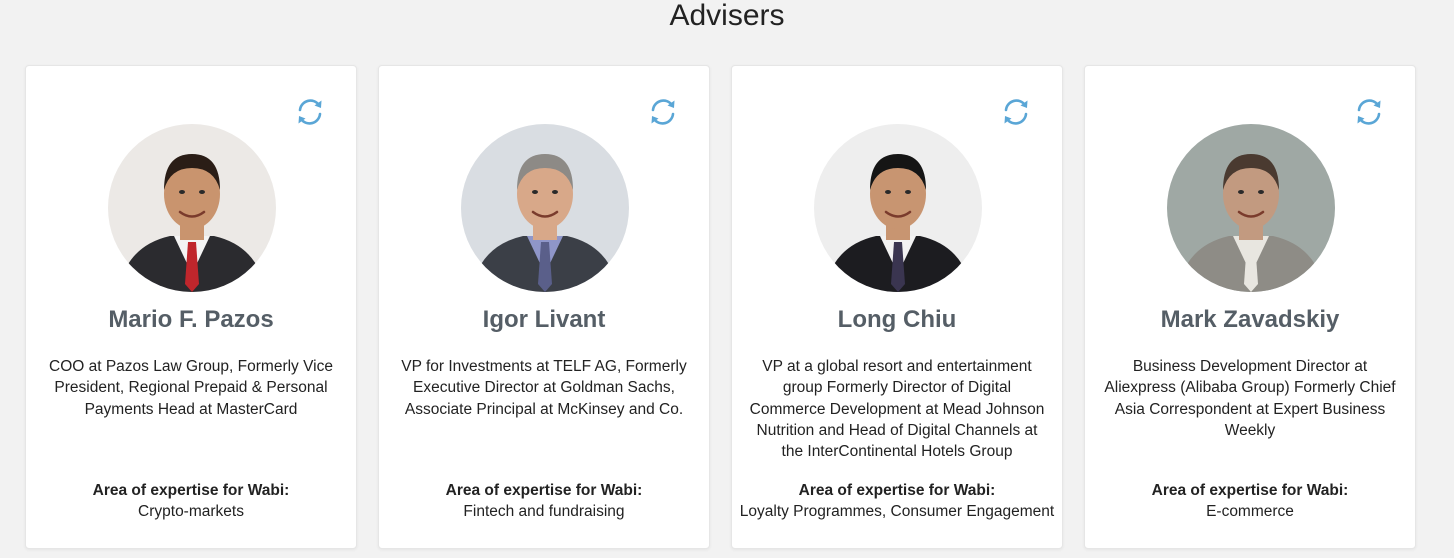  I want to click on adviser-name: Igor Livant, so click(544, 319).